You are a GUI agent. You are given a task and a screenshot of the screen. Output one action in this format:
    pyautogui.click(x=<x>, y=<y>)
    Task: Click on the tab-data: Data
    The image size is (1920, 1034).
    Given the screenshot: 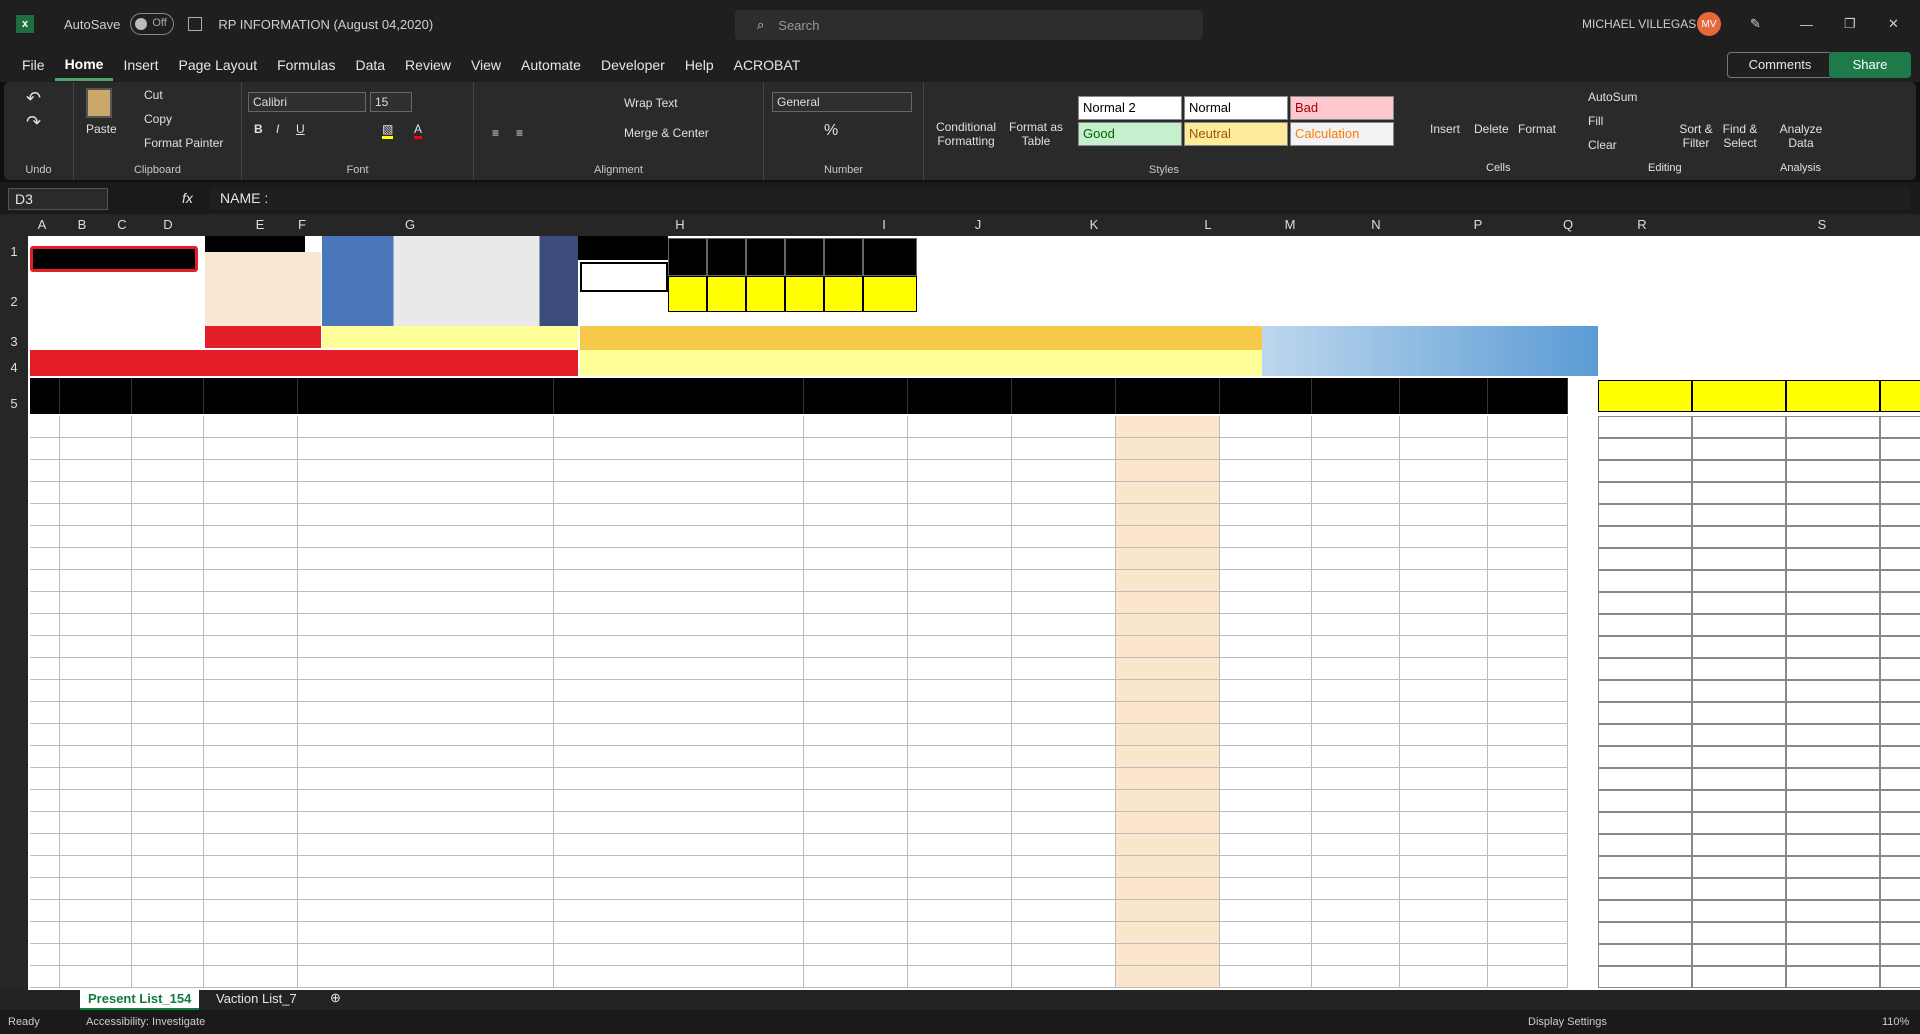 What is the action you would take?
    pyautogui.click(x=370, y=65)
    